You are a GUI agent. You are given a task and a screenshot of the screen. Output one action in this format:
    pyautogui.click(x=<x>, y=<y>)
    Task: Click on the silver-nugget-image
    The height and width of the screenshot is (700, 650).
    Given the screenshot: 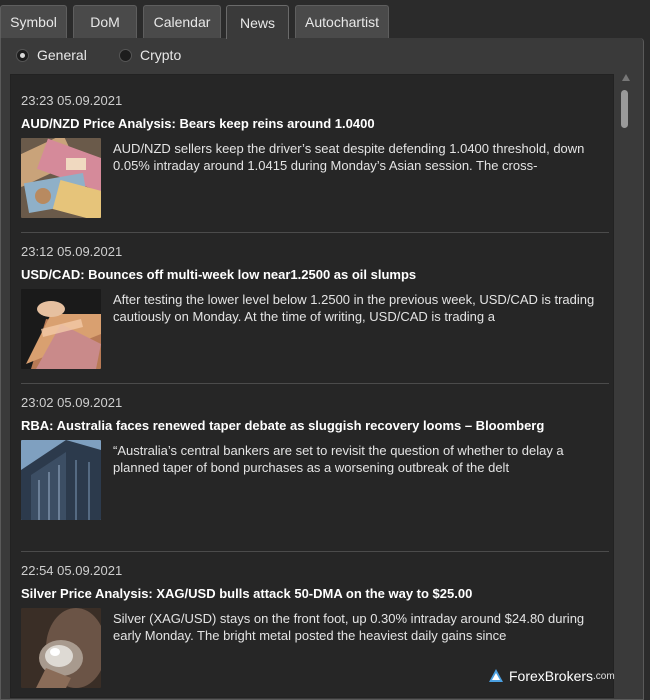 What is the action you would take?
    pyautogui.click(x=61, y=648)
    